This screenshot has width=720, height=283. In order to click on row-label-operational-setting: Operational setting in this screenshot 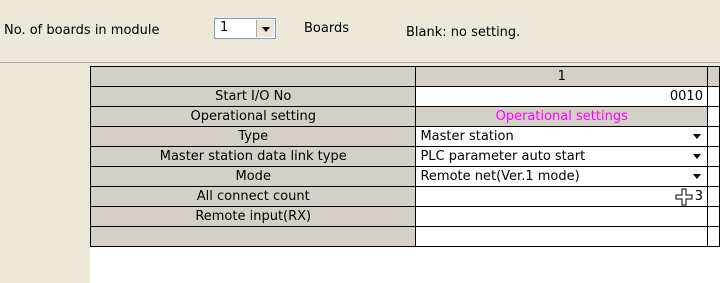, I will do `click(253, 116)`.